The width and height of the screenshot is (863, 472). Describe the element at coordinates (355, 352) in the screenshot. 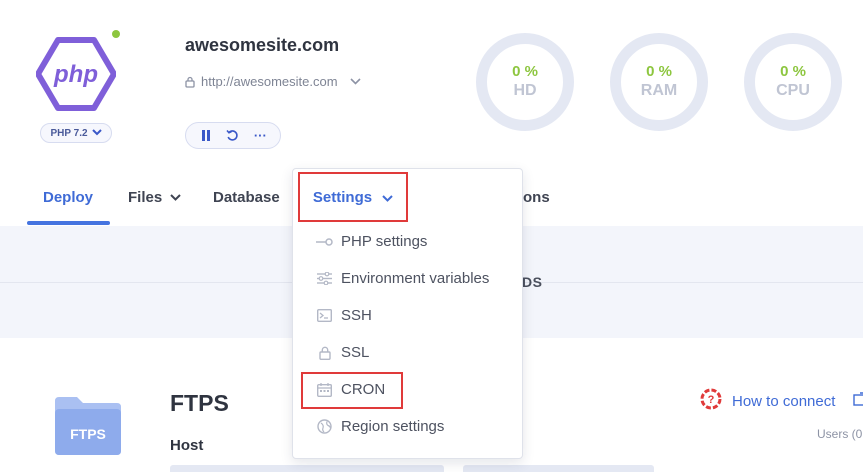

I see `menu-item-label: SSL` at that location.